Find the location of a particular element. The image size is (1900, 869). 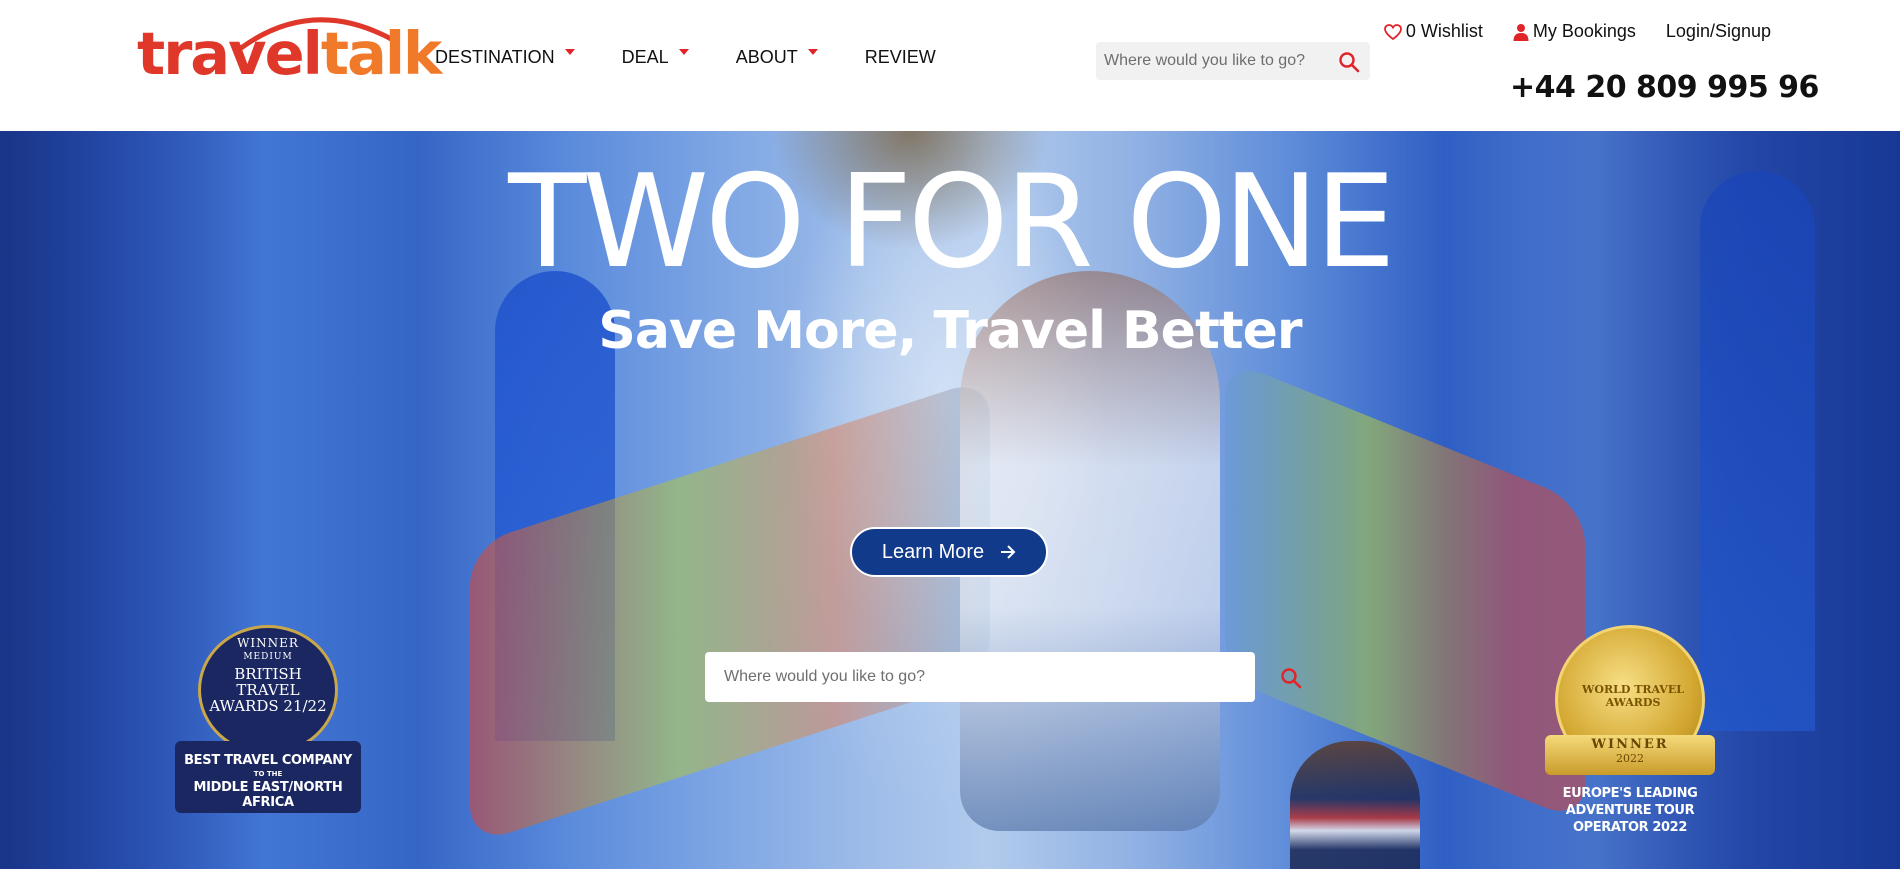

login-signup-label: Login/Signup is located at coordinates (1718, 31).